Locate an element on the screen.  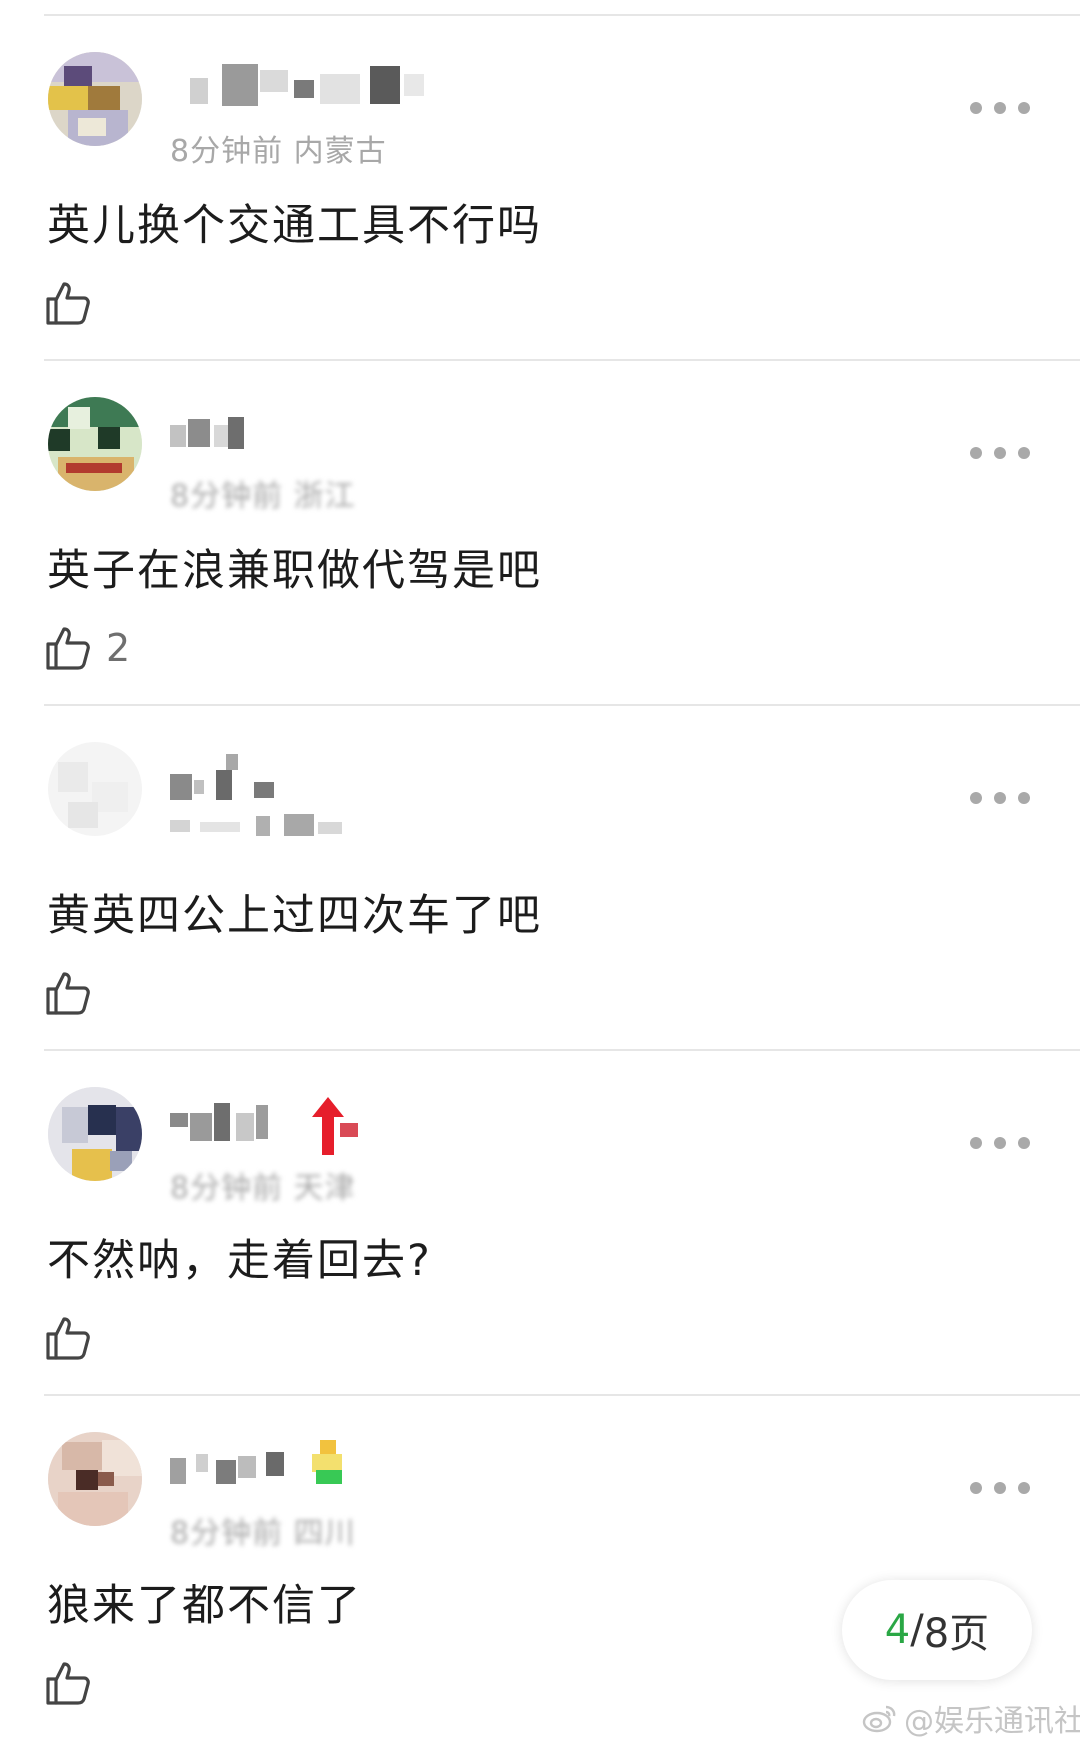
comment-meta: 8分钟前 四川 is located at coordinates (263, 1533).